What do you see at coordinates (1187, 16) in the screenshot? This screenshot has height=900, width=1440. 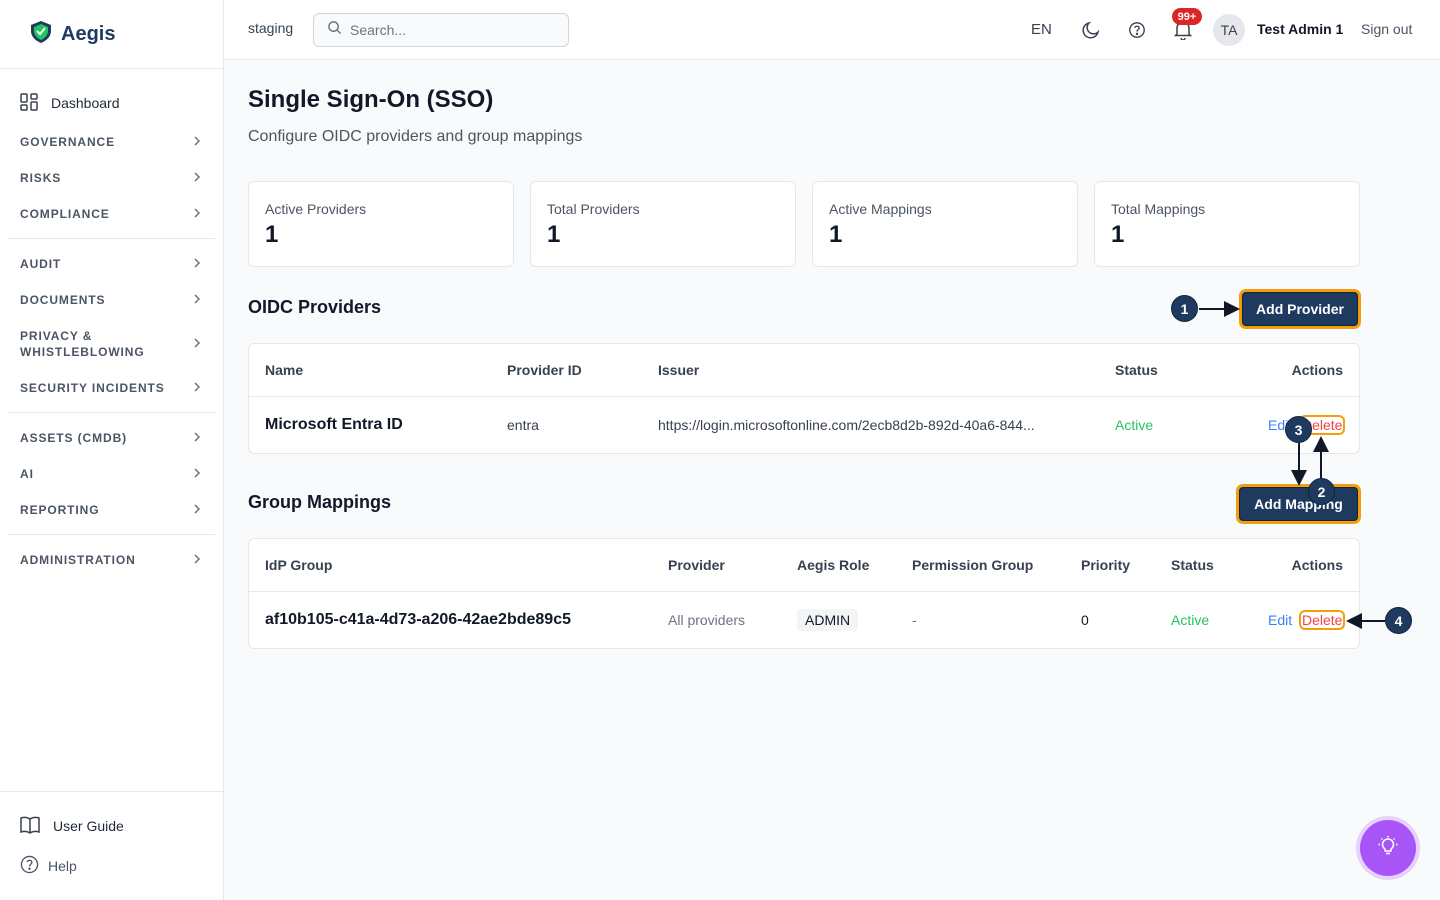 I see `notification-badge: 99+` at bounding box center [1187, 16].